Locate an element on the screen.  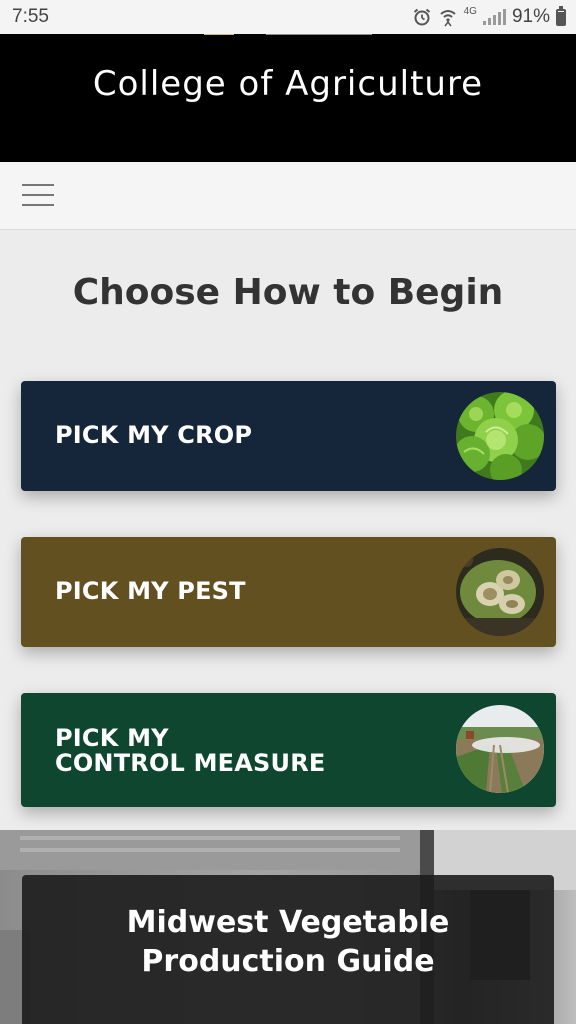
page-title: Choose How to Begin is located at coordinates (288, 292).